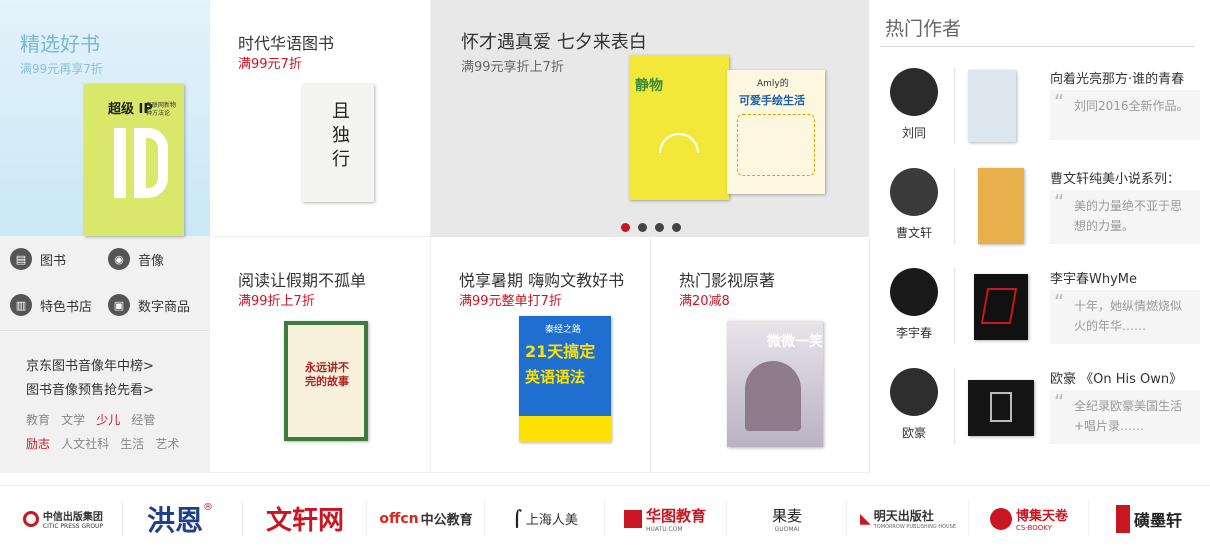  I want to click on momoxuan-seal-icon, so click(1122, 518).